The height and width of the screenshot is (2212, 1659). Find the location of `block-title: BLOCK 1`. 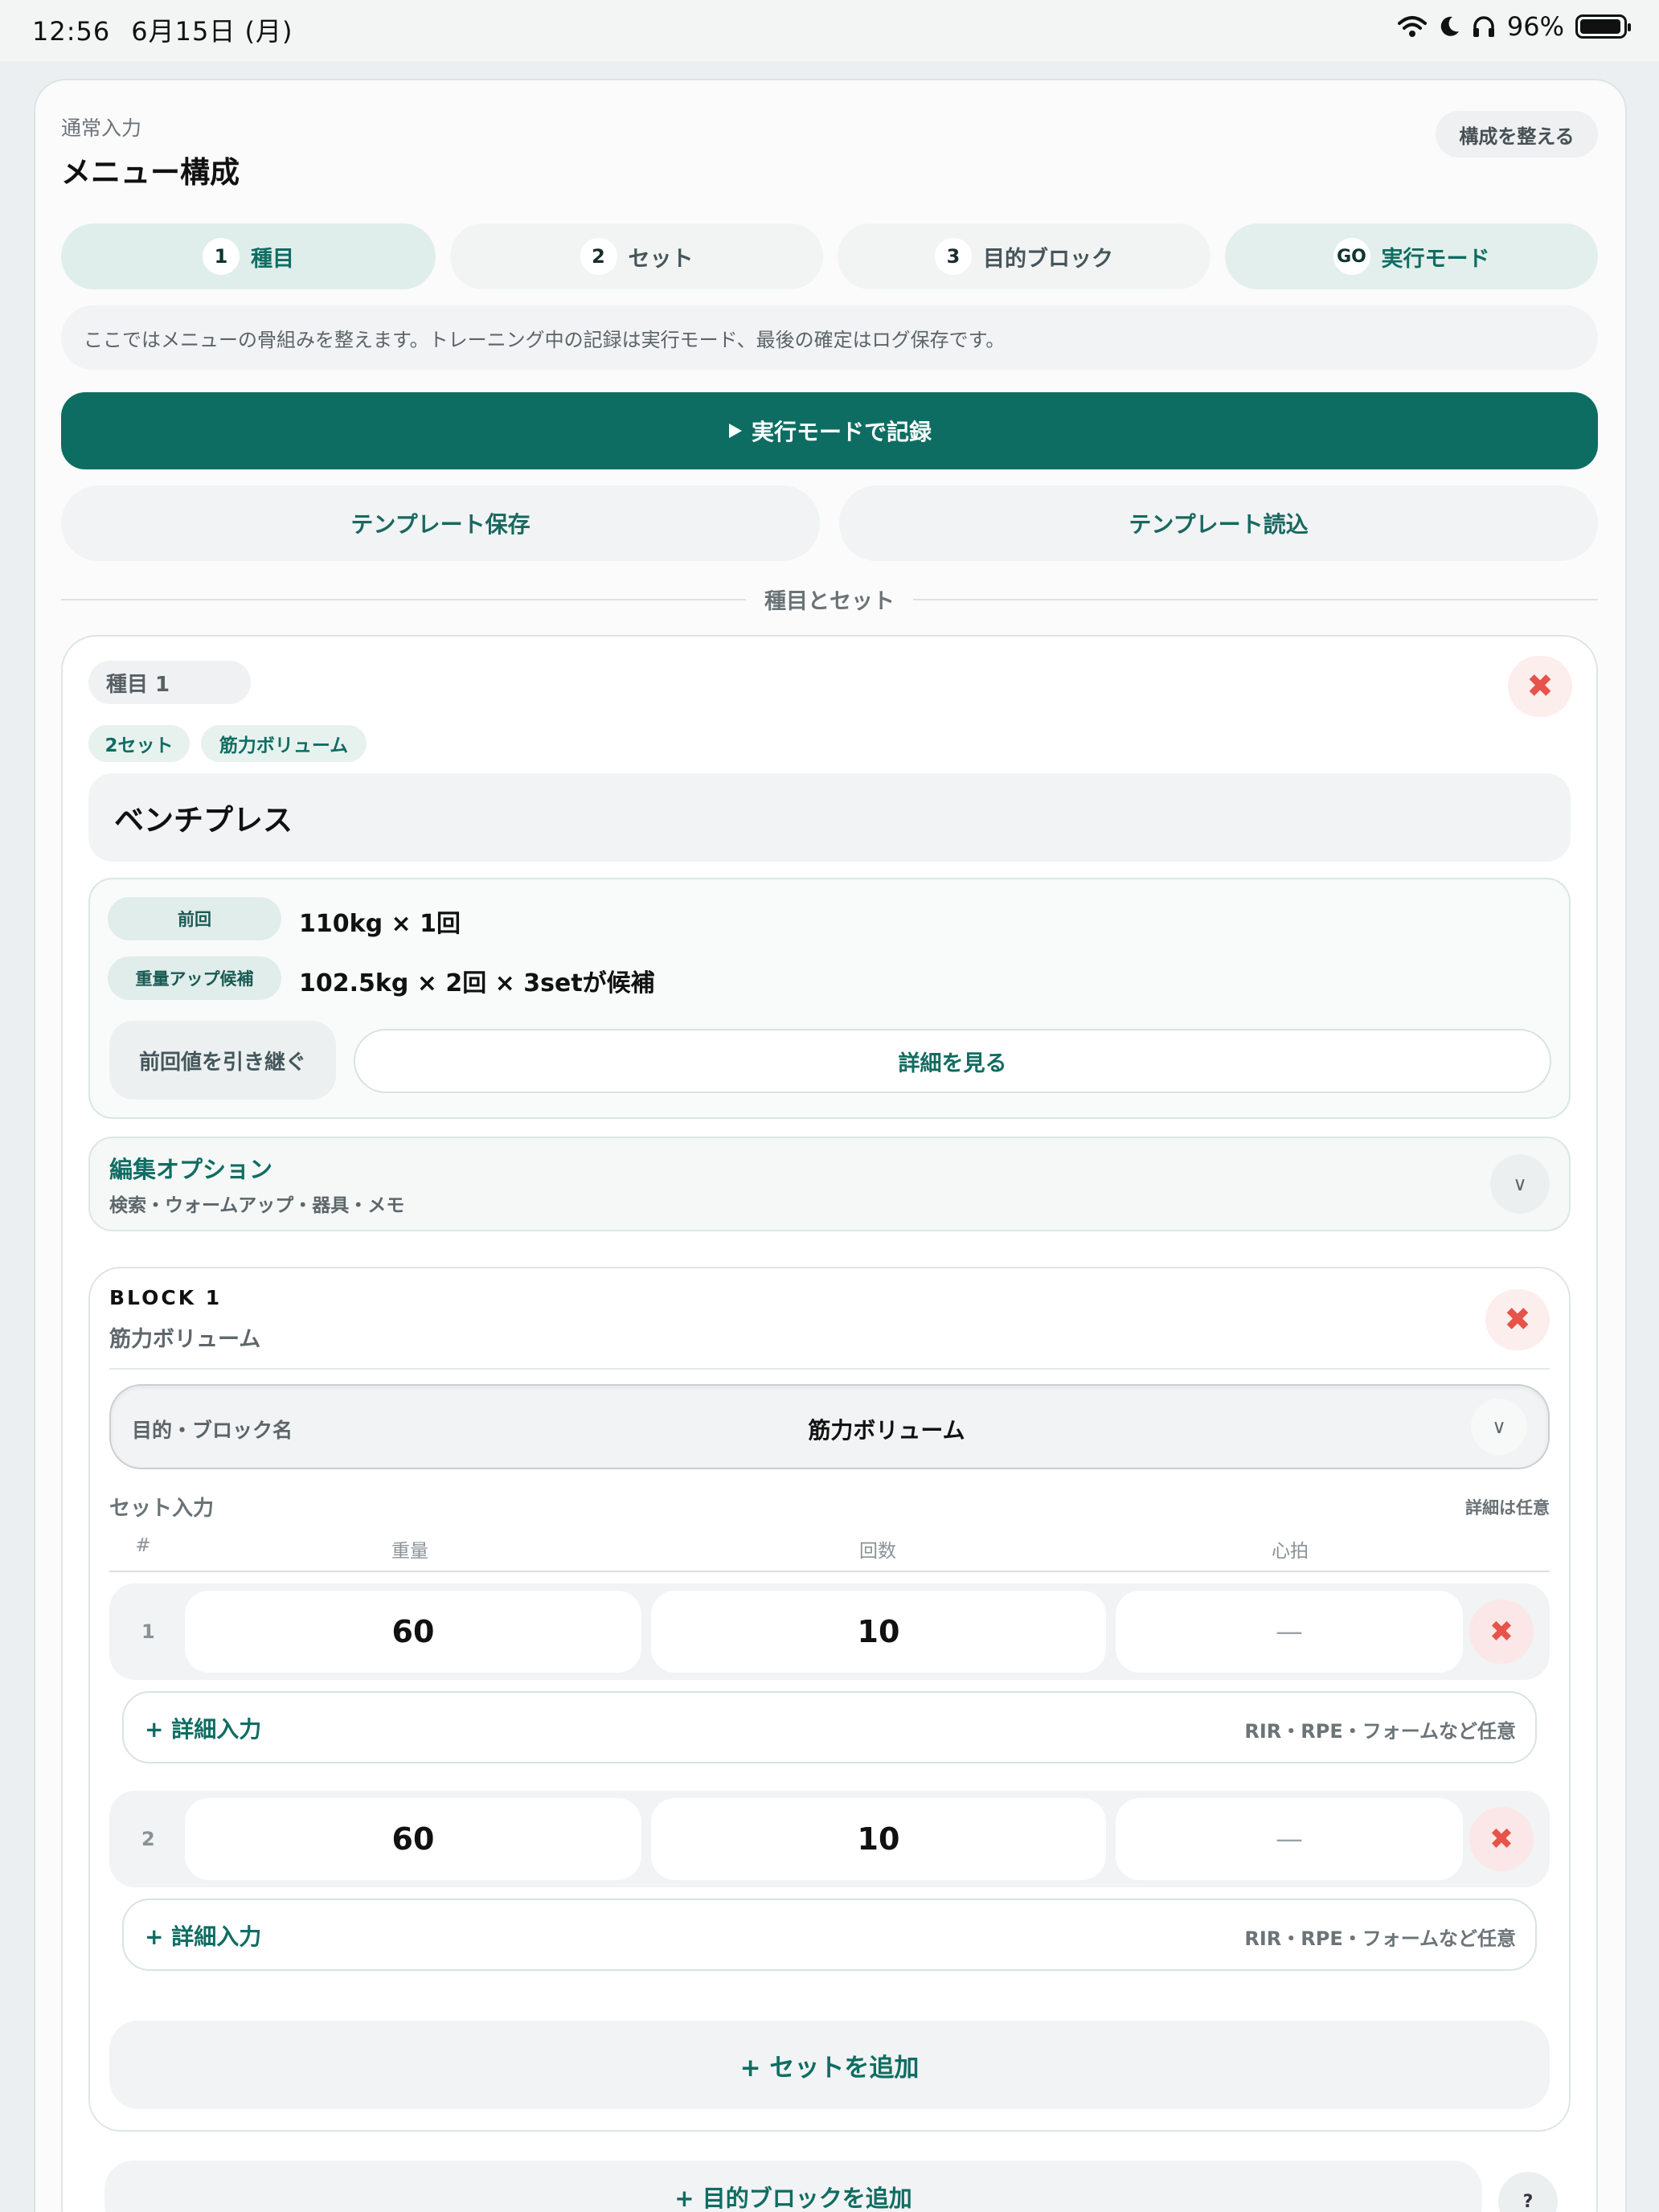

block-title: BLOCK 1 is located at coordinates (166, 1297).